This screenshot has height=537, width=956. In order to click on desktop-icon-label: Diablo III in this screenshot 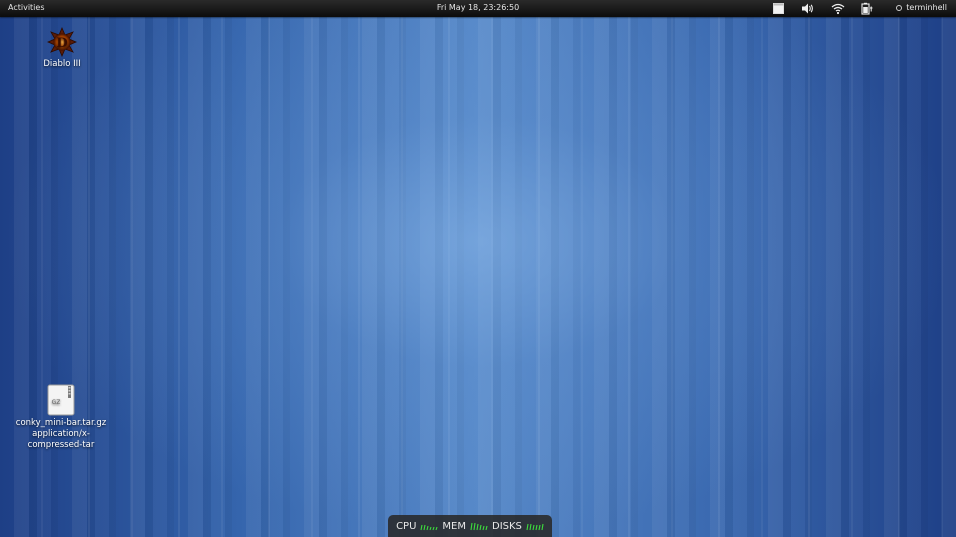, I will do `click(62, 64)`.